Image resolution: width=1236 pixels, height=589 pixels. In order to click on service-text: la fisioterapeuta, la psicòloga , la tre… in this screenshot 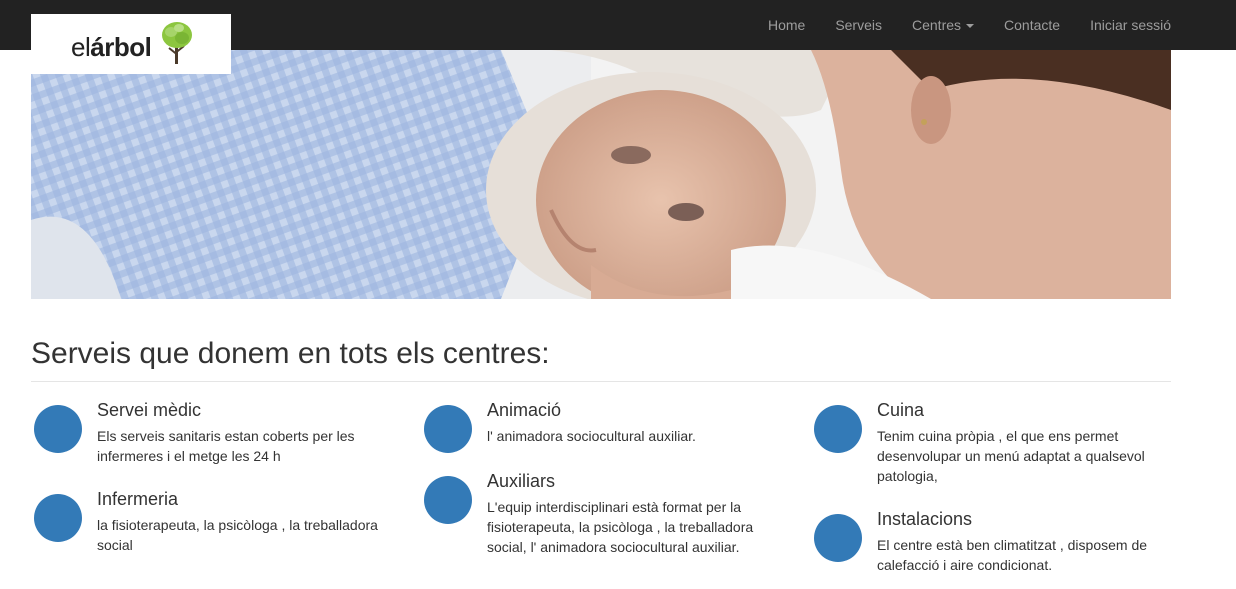, I will do `click(237, 535)`.